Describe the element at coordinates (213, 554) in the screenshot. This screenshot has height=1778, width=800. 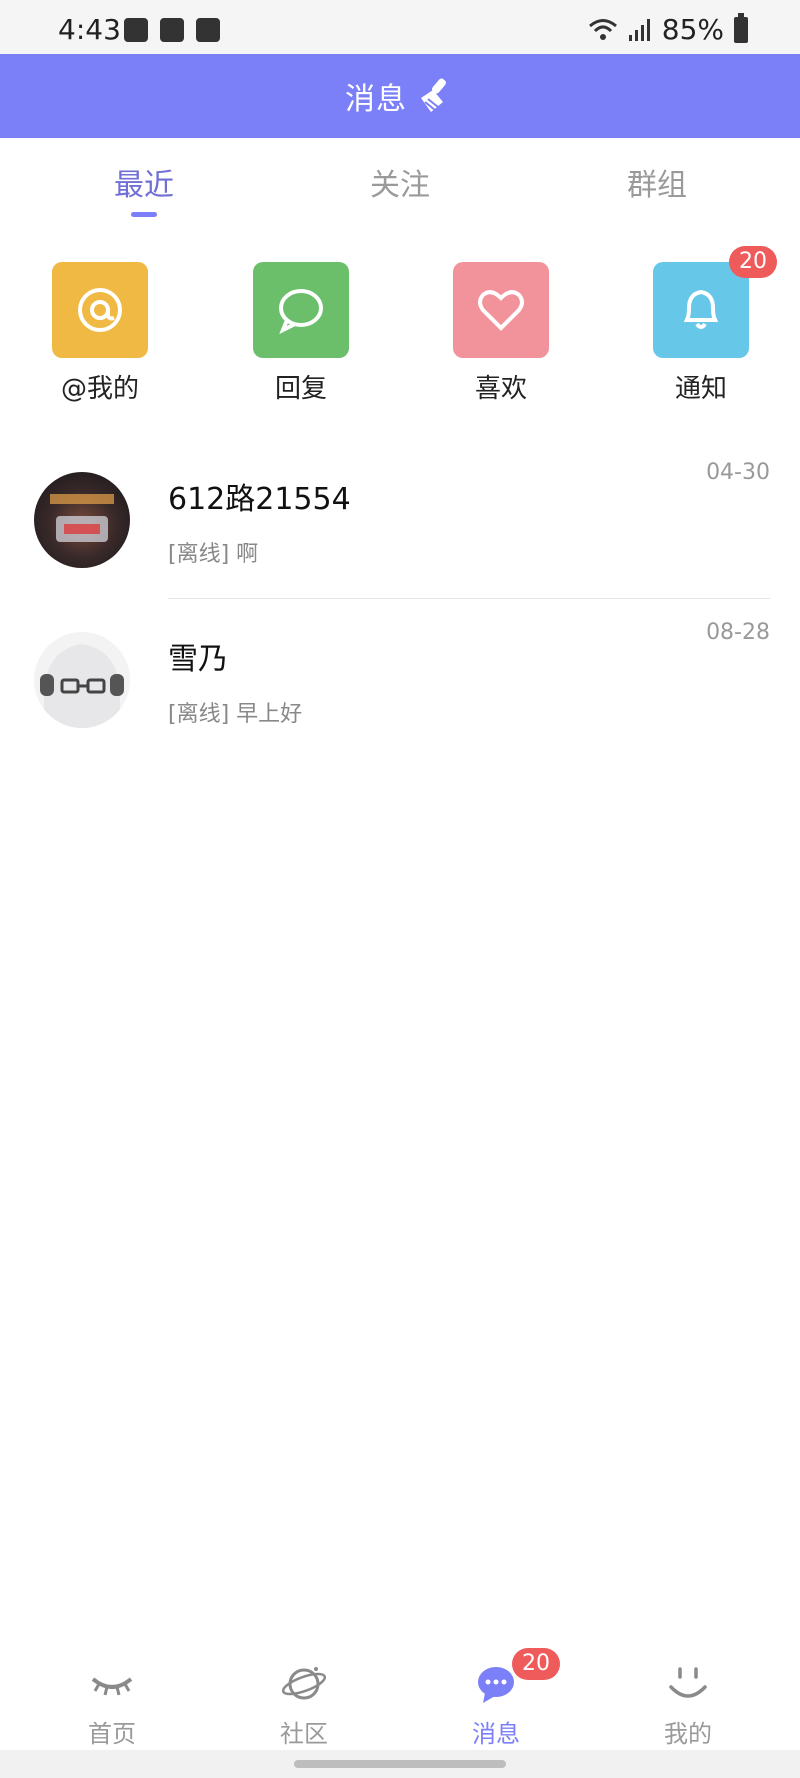
I see `conversation-preview: [离线] 啊` at that location.